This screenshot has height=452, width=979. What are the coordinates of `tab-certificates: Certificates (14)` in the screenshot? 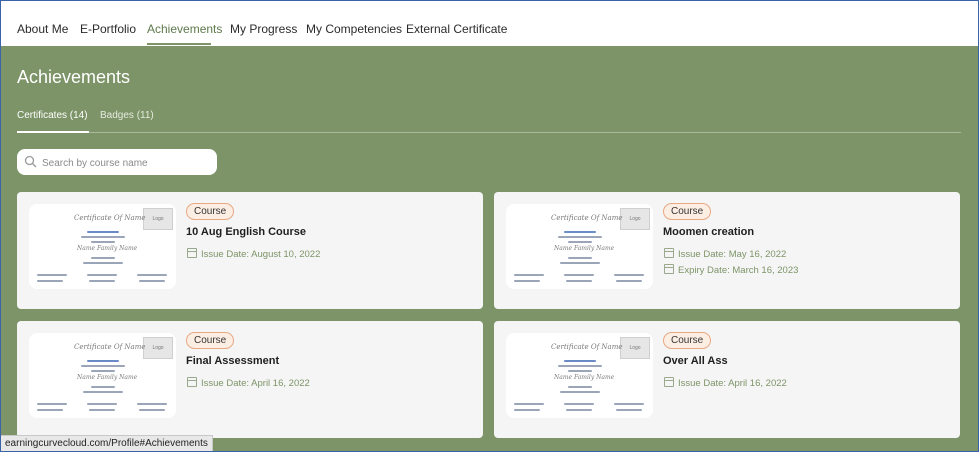 It's located at (52, 115).